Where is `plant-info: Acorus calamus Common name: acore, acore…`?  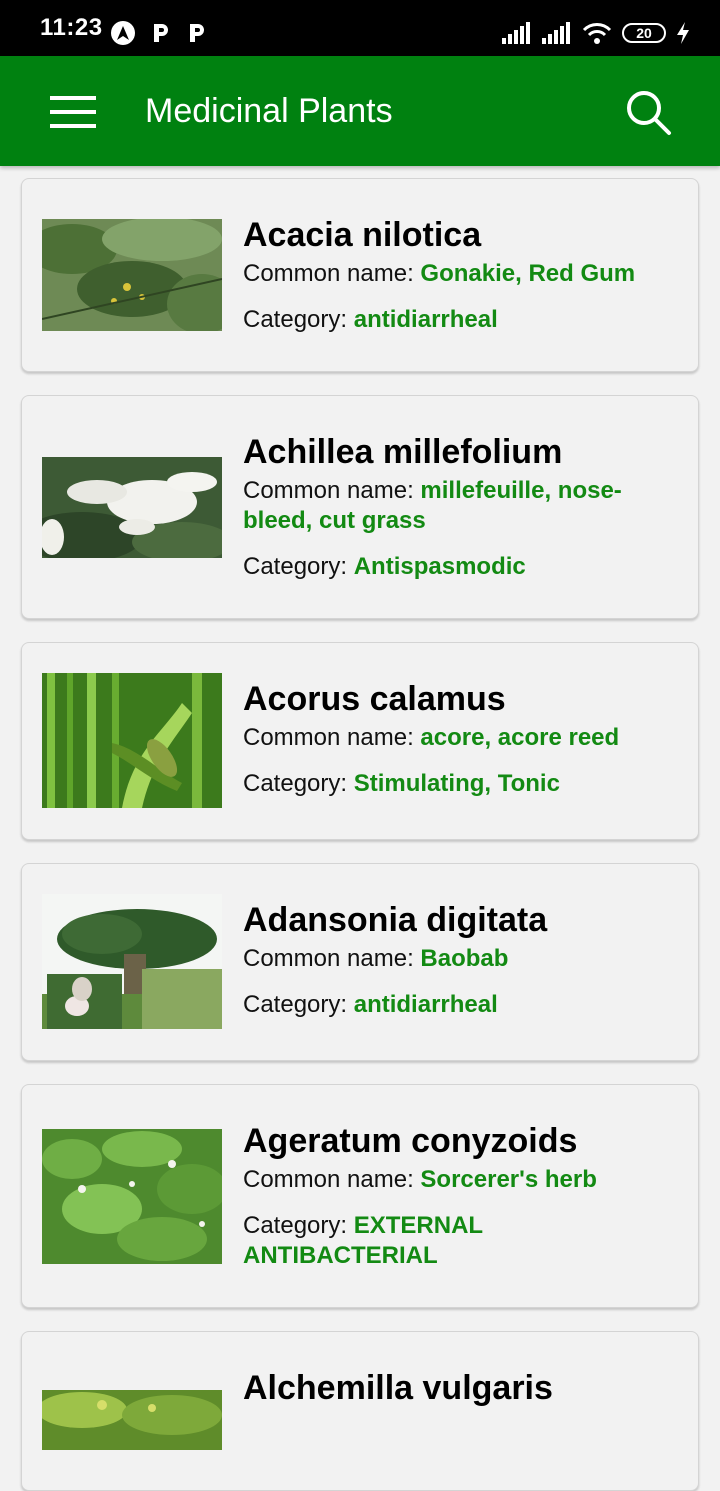 plant-info: Acorus calamus Common name: acore, acore… is located at coordinates (460, 739).